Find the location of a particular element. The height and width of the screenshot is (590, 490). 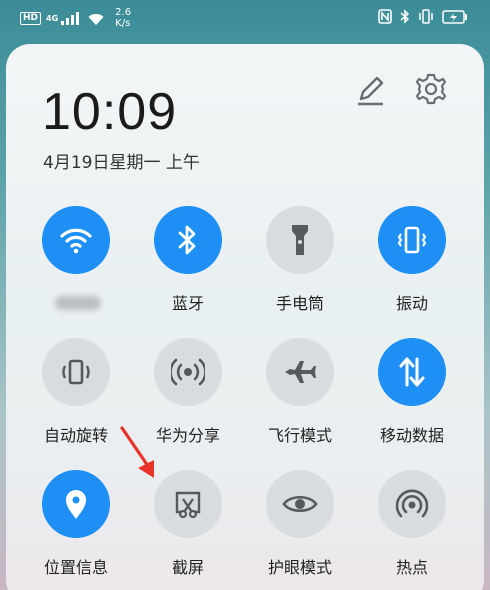

location-icon is located at coordinates (76, 504).